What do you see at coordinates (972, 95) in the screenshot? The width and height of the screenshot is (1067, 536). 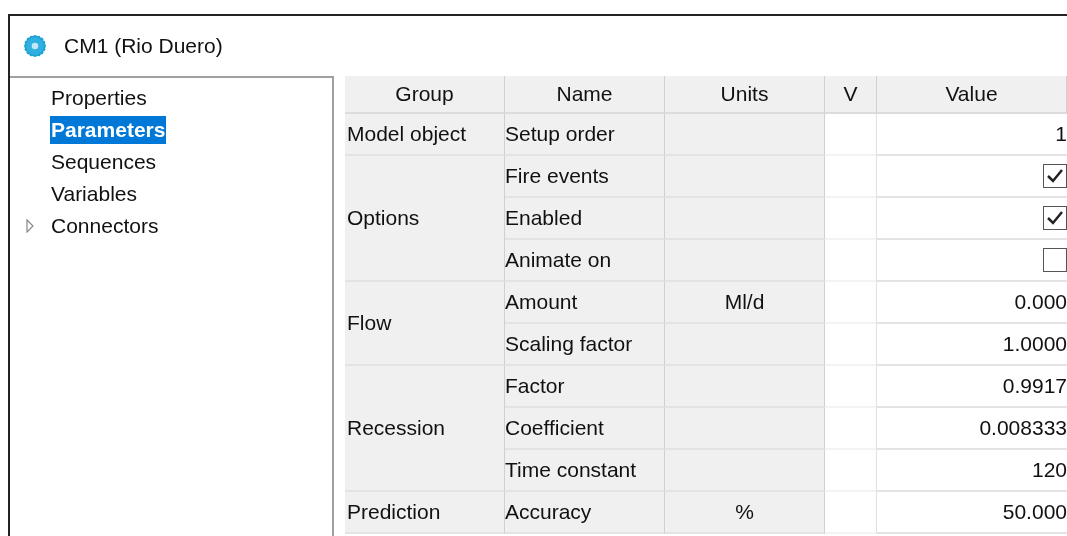 I see `column-header: Value` at bounding box center [972, 95].